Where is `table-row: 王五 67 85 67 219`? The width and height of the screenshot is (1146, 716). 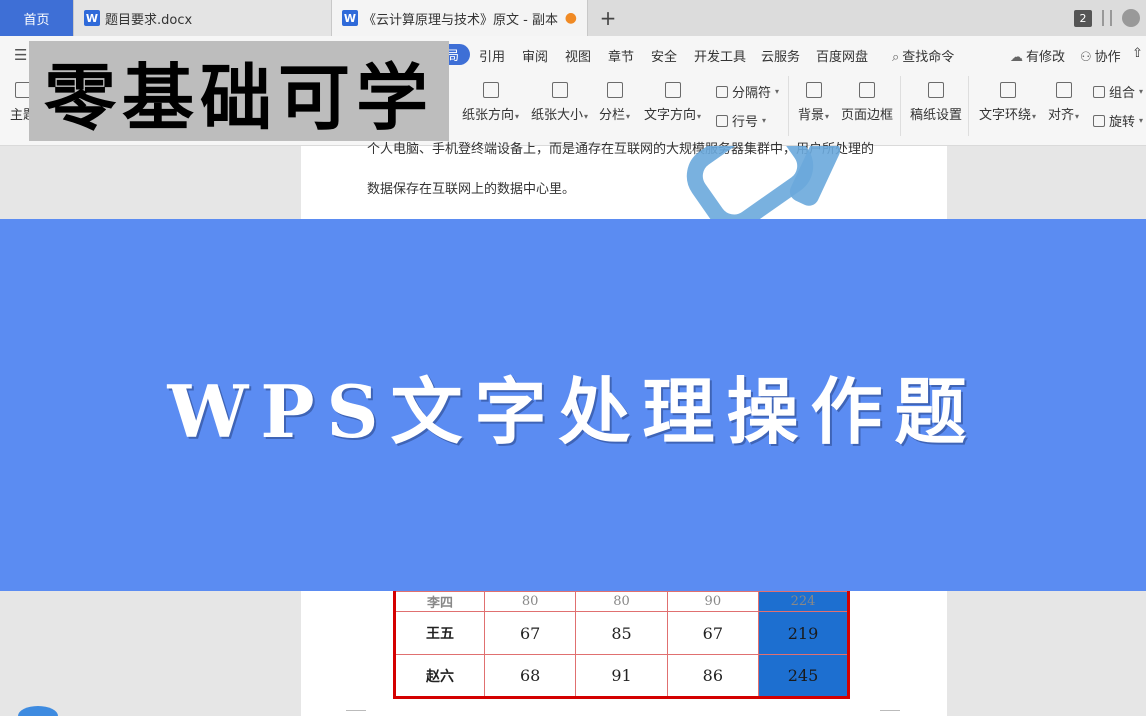 table-row: 王五 67 85 67 219 is located at coordinates (621, 633).